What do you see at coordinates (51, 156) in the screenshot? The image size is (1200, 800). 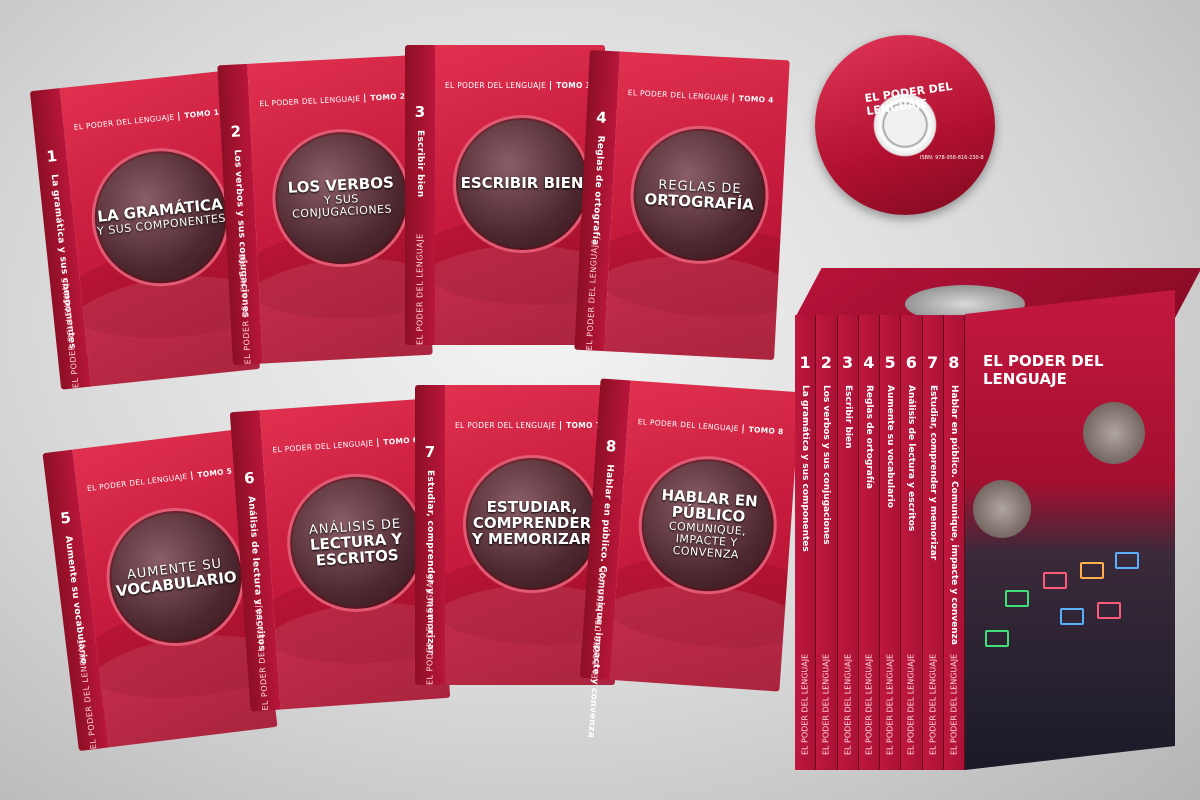 I see `book-number: 1` at bounding box center [51, 156].